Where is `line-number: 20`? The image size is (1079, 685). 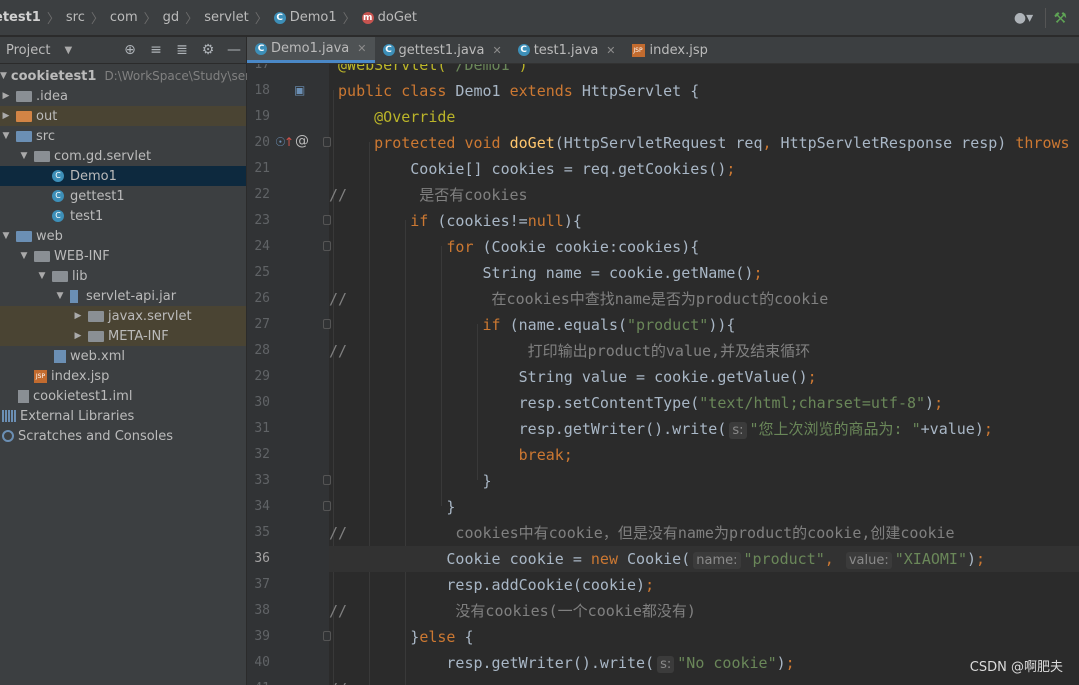
line-number: 20 is located at coordinates (262, 142).